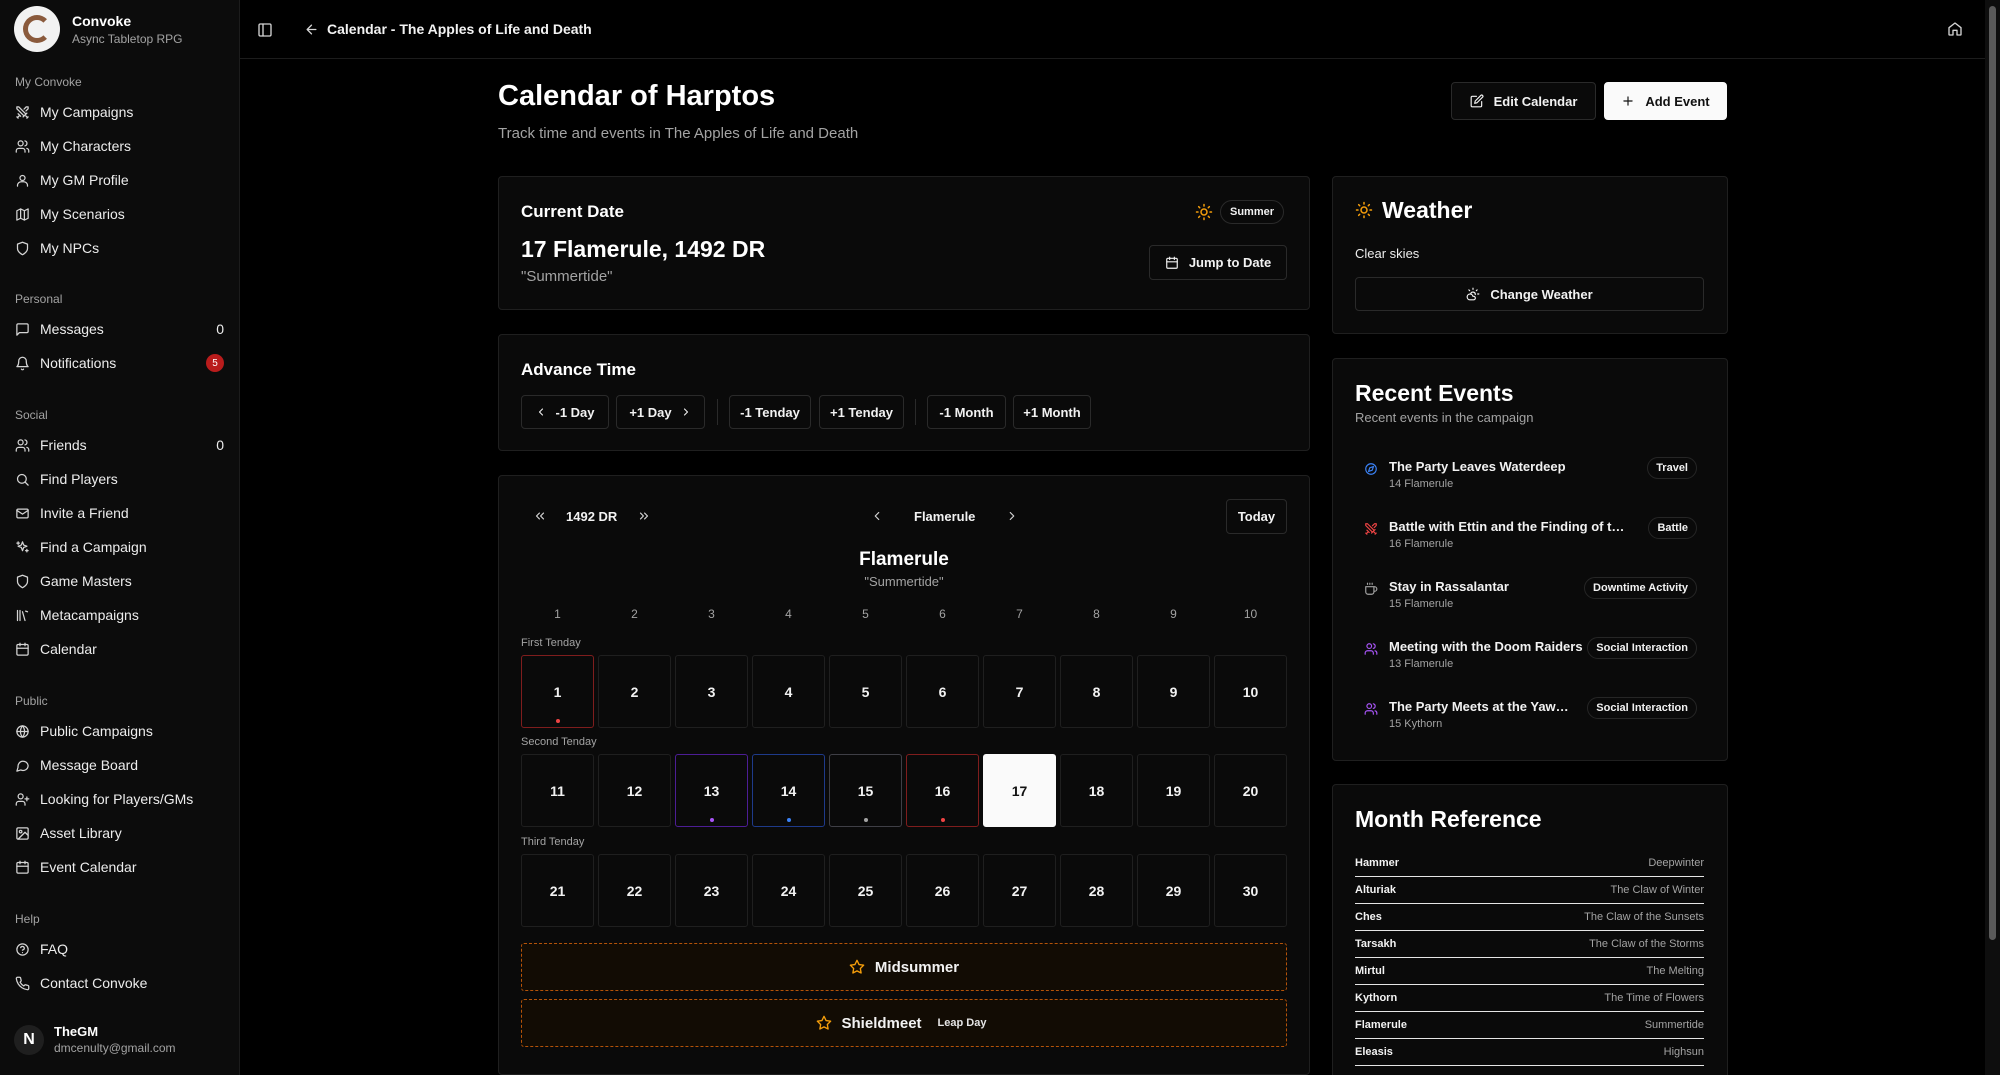  Describe the element at coordinates (120, 615) in the screenshot. I see `sidebar-item-metacampaigns: Metacampaigns` at that location.